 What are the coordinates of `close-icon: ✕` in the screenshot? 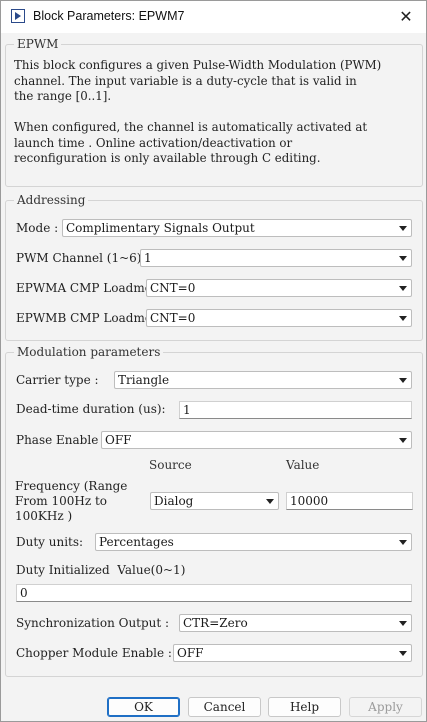 It's located at (406, 17).